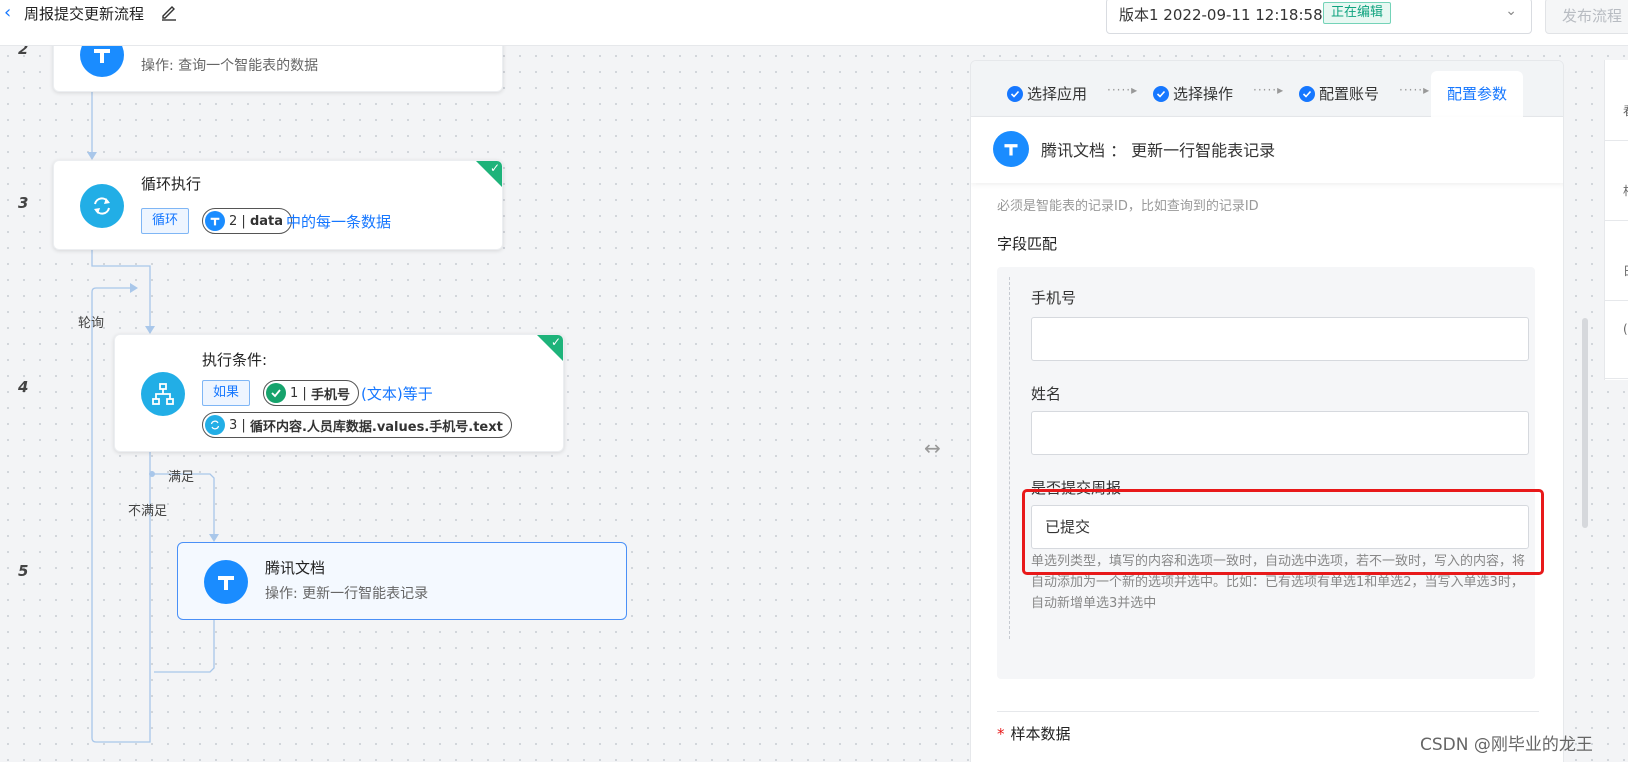 The height and width of the screenshot is (762, 1628). What do you see at coordinates (23, 571) in the screenshot?
I see `step-number: 5` at bounding box center [23, 571].